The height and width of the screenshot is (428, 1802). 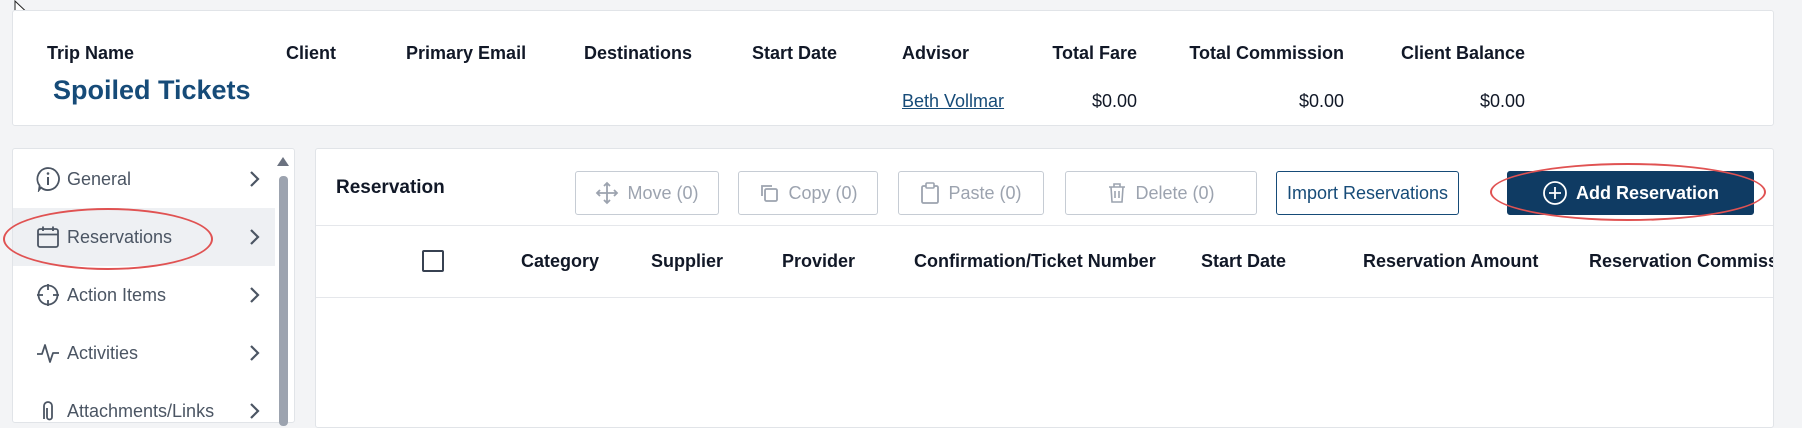 What do you see at coordinates (48, 179) in the screenshot?
I see `info-circle-icon` at bounding box center [48, 179].